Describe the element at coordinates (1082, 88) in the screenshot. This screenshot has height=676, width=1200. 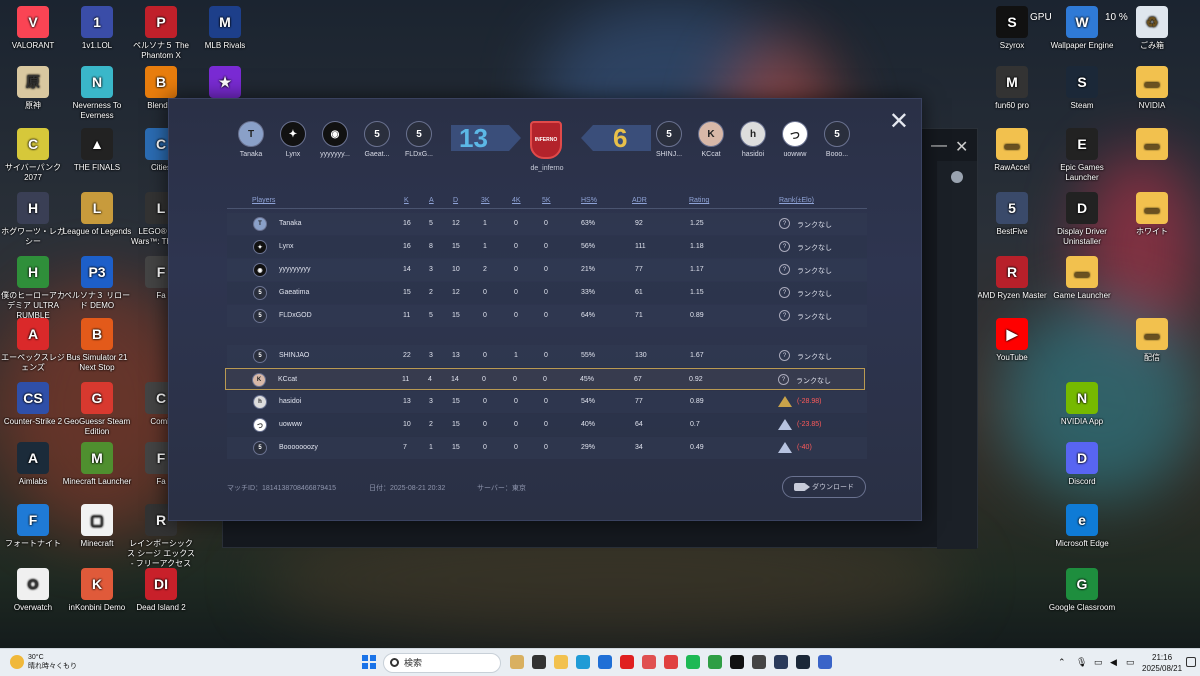
I see `desktop-icon: S Steam` at that location.